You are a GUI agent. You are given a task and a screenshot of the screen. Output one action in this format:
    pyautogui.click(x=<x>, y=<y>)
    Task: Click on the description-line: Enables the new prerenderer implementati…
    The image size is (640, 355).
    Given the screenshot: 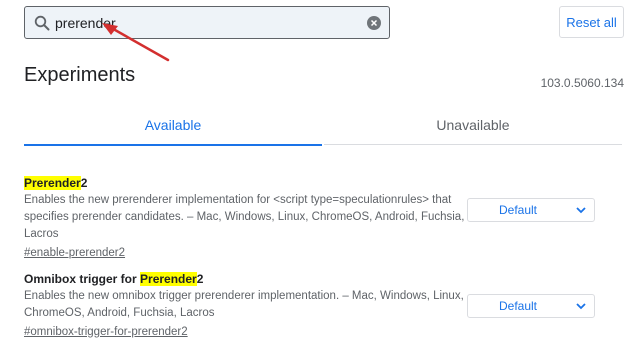 What is the action you would take?
    pyautogui.click(x=238, y=200)
    